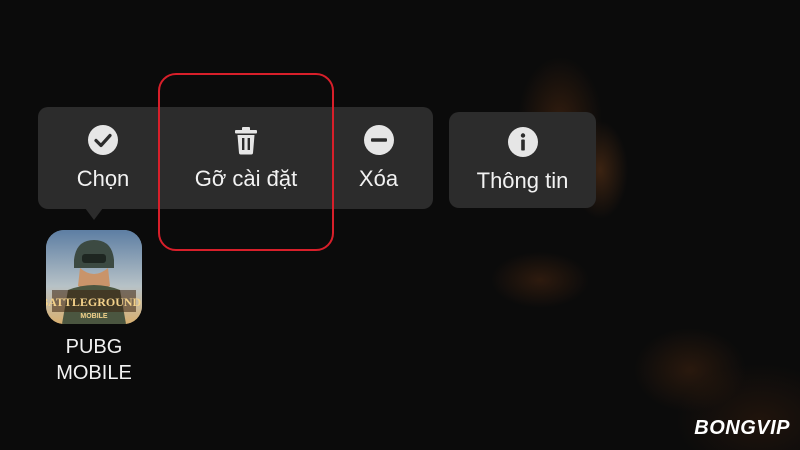 Image resolution: width=800 pixels, height=450 pixels. I want to click on watermark-logo: BONGVIP, so click(742, 428).